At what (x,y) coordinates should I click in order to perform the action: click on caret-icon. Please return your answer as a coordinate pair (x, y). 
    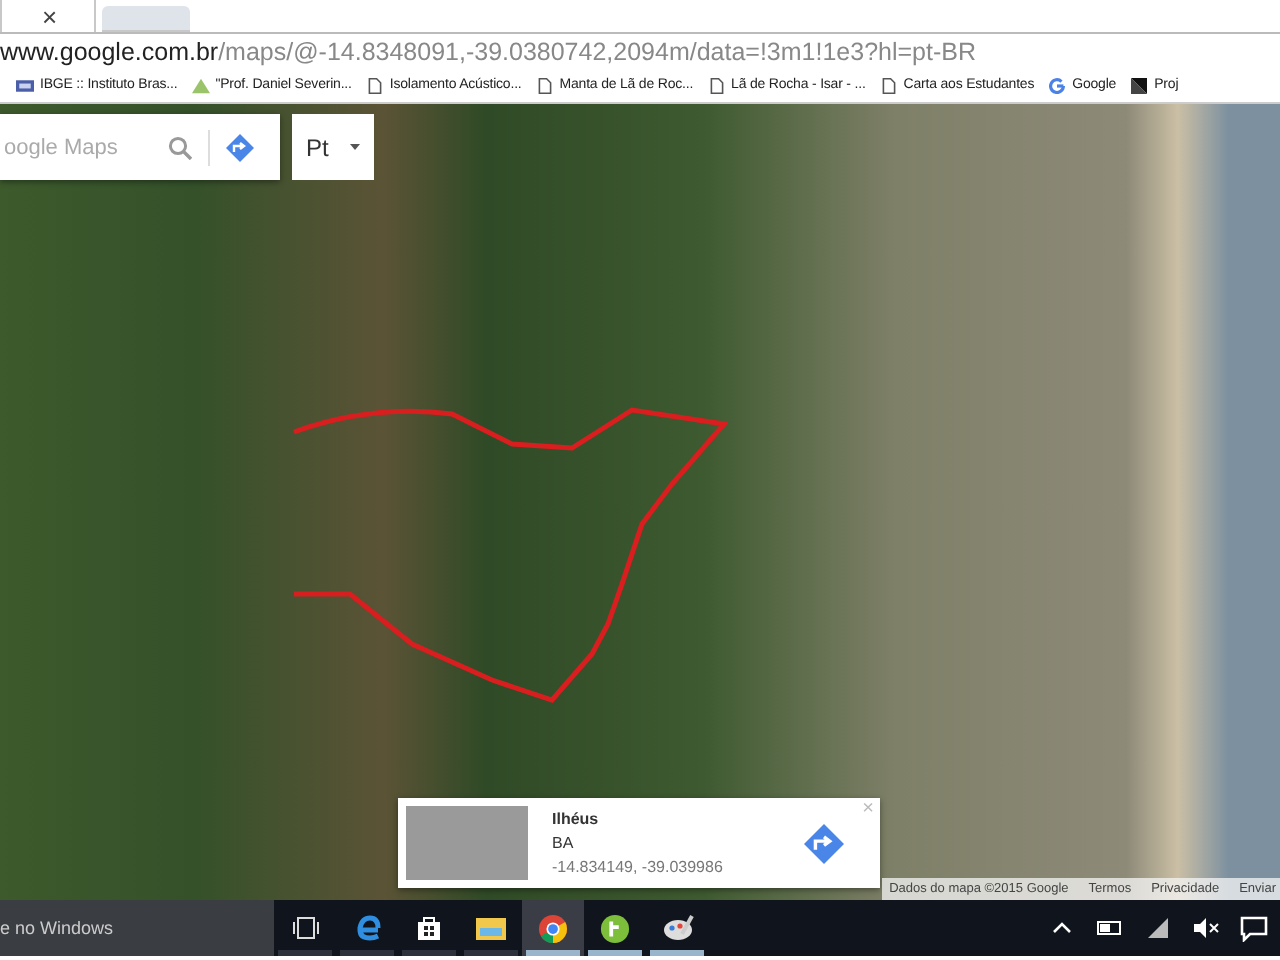
    Looking at the image, I should click on (355, 147).